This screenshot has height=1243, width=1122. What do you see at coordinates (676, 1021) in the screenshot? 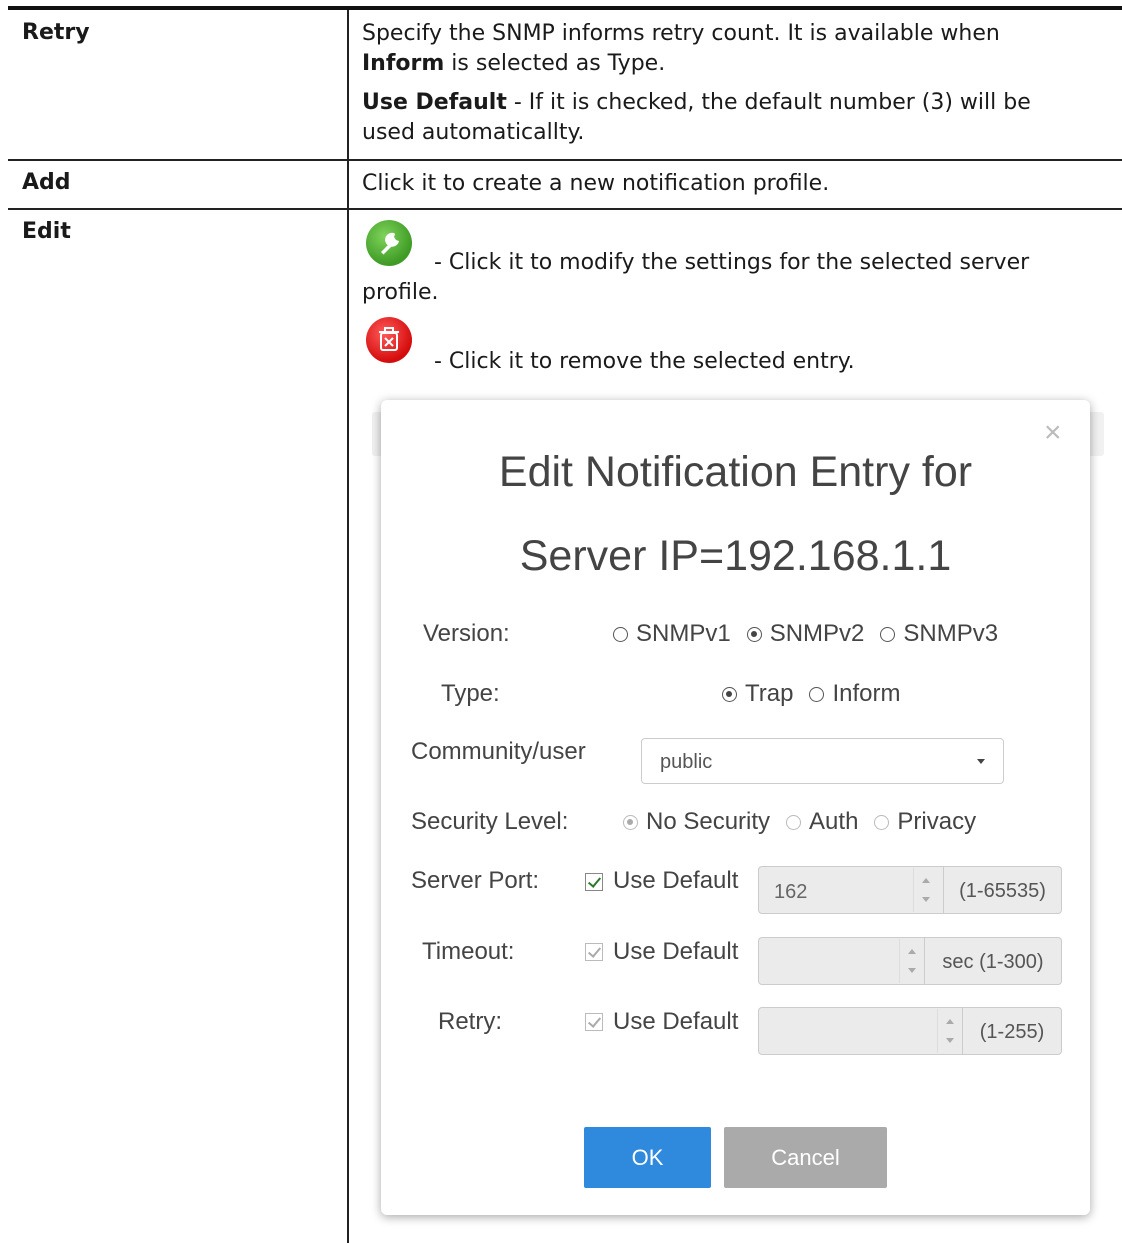
I see `retry-use-default-label: Use Default` at bounding box center [676, 1021].